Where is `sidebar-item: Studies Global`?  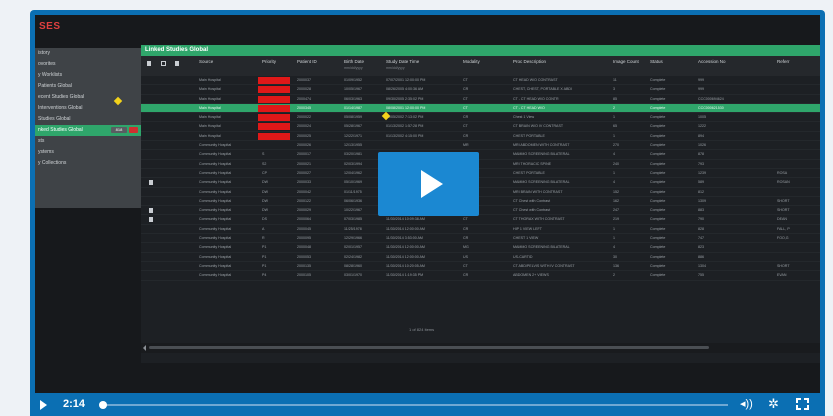 sidebar-item: Studies Global is located at coordinates (88, 119).